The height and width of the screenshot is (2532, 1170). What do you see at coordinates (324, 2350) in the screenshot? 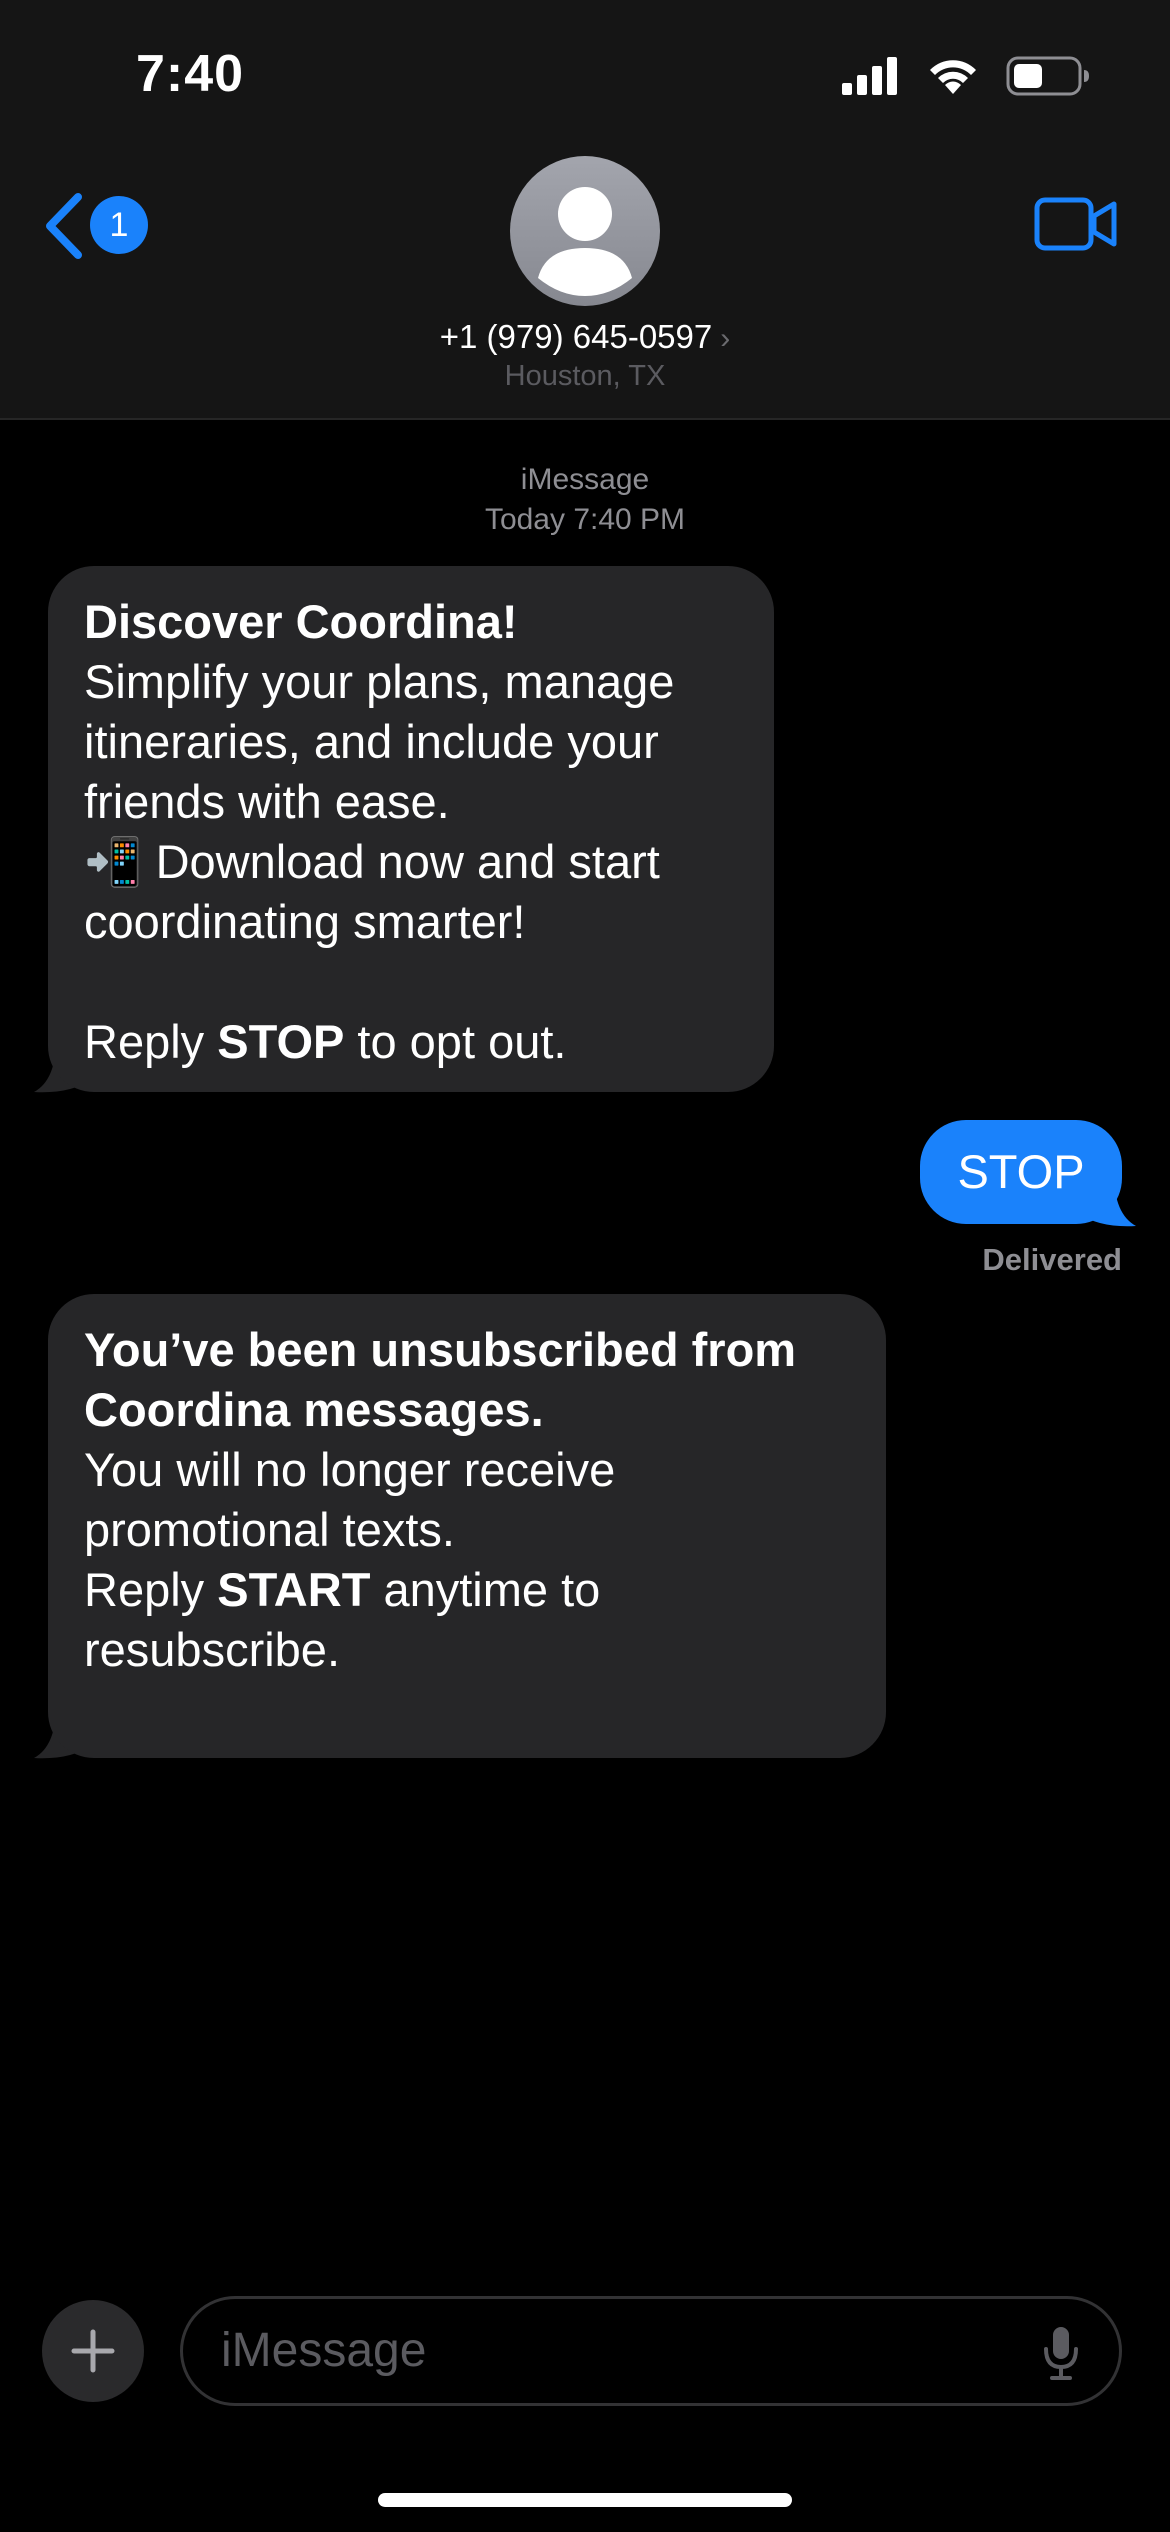
I see `message-input-placeholder: iMessage` at bounding box center [324, 2350].